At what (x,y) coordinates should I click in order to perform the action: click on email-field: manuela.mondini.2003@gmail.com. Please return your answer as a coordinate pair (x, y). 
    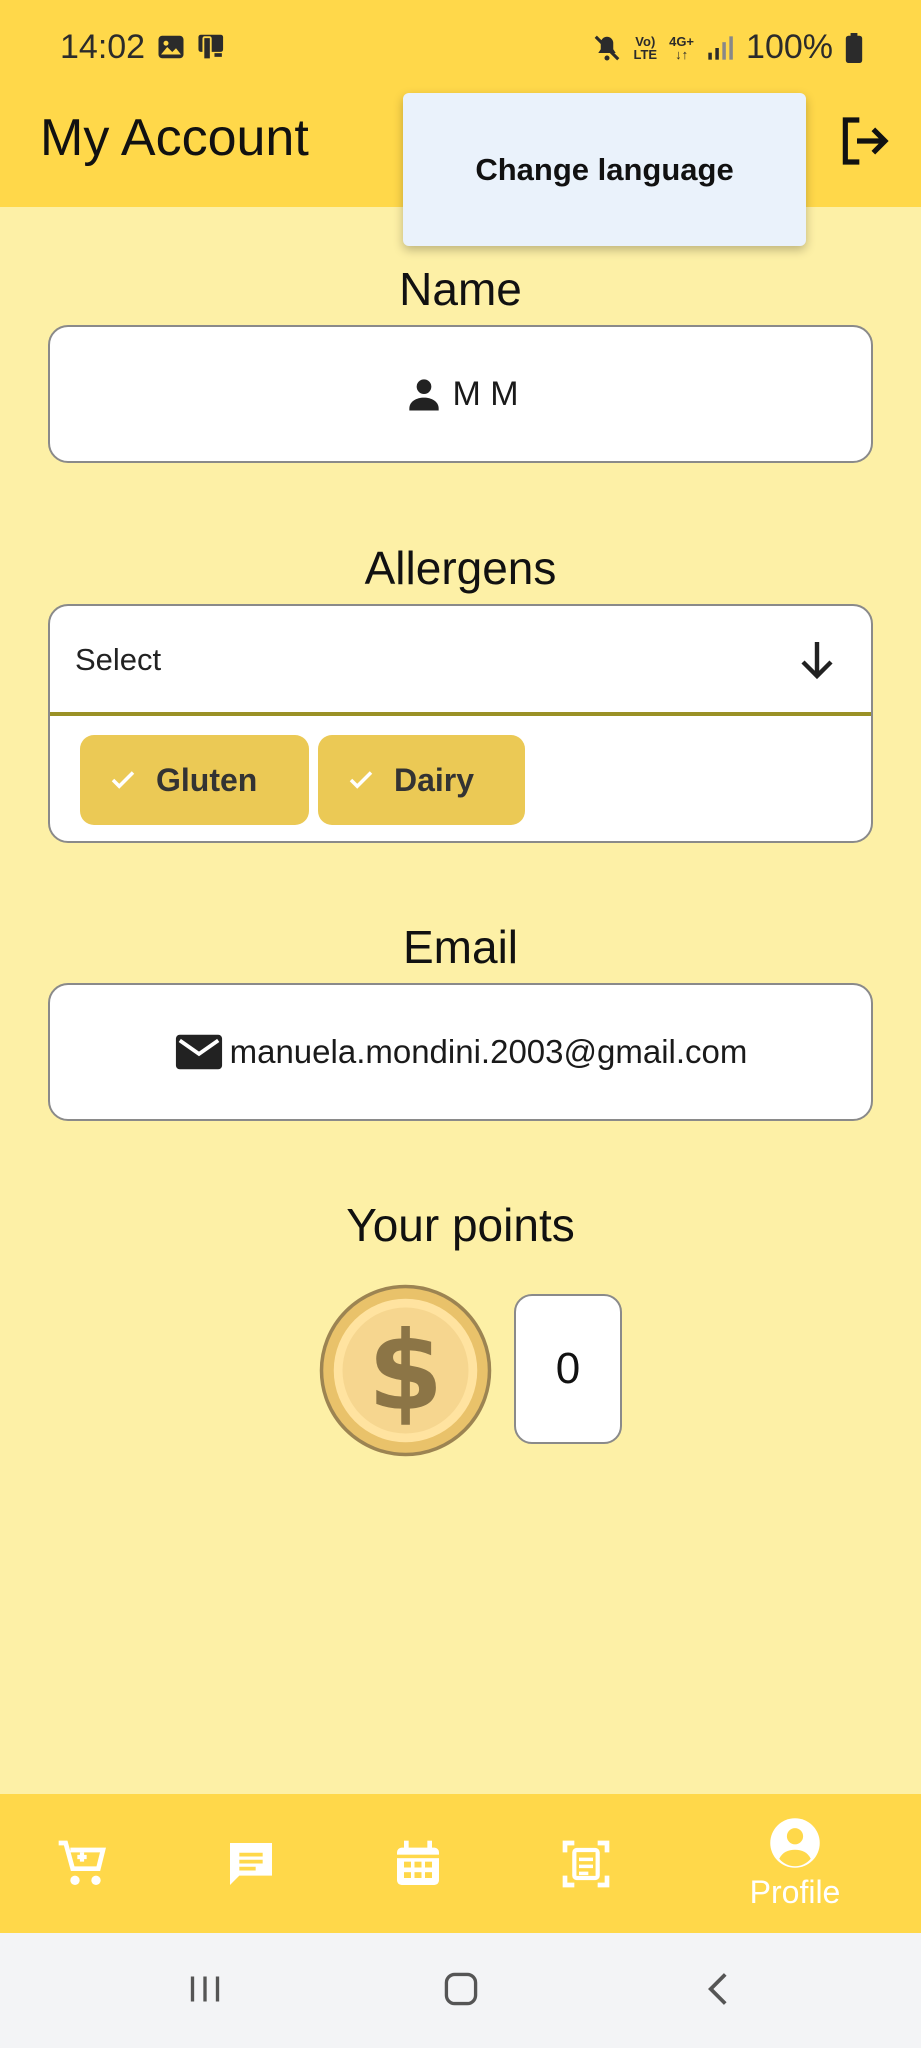
    Looking at the image, I should click on (460, 1052).